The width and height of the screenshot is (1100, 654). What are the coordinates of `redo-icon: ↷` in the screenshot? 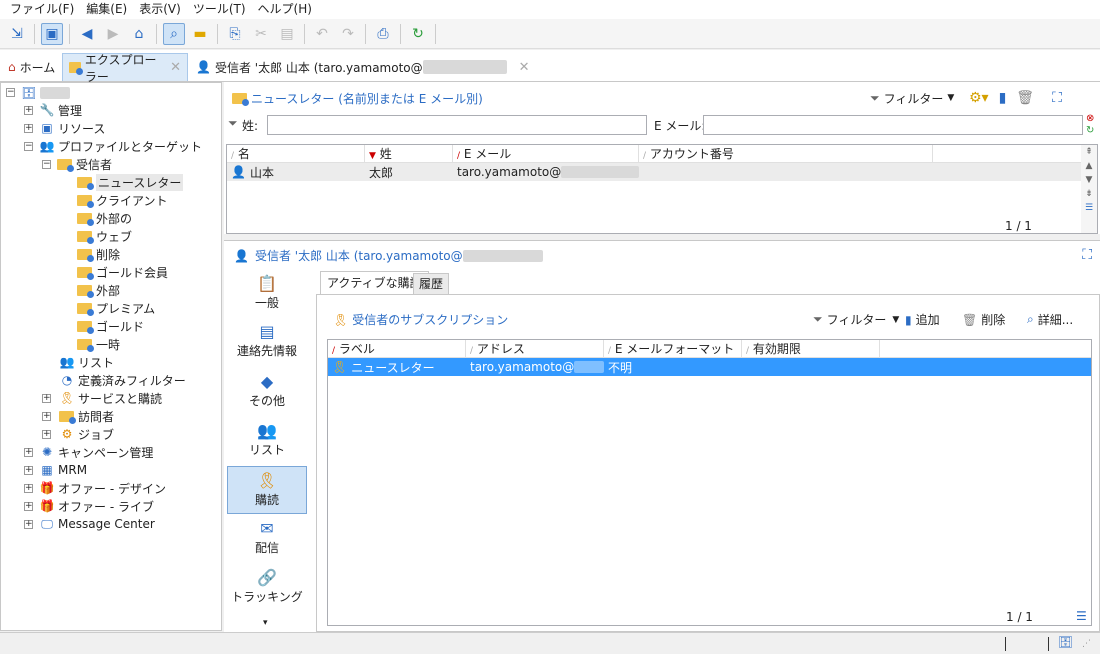 It's located at (348, 34).